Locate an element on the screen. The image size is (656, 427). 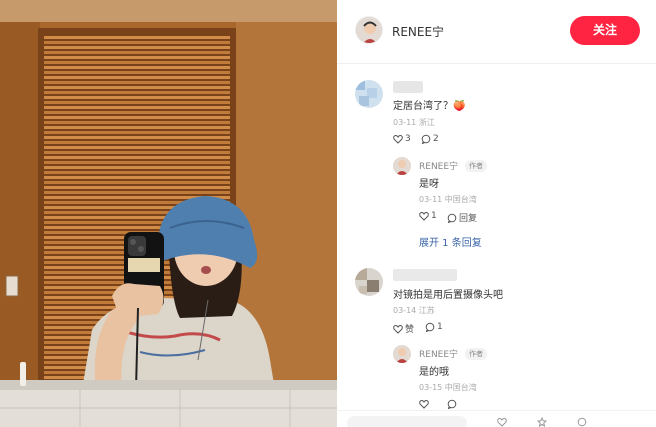
author-avatar is located at coordinates (369, 30).